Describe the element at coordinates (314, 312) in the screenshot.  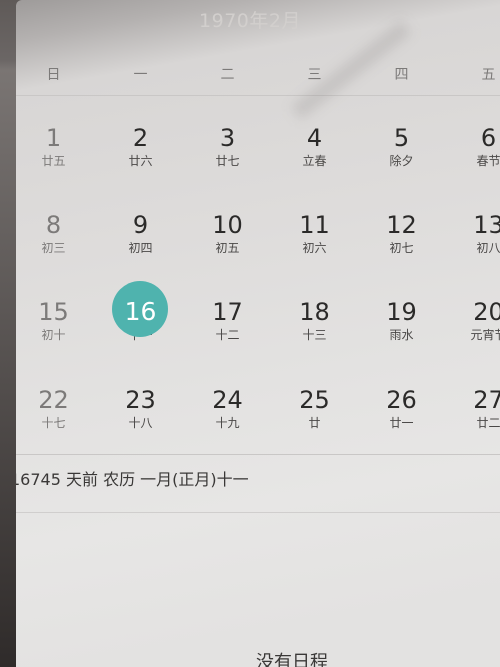
I see `day-number: 18` at that location.